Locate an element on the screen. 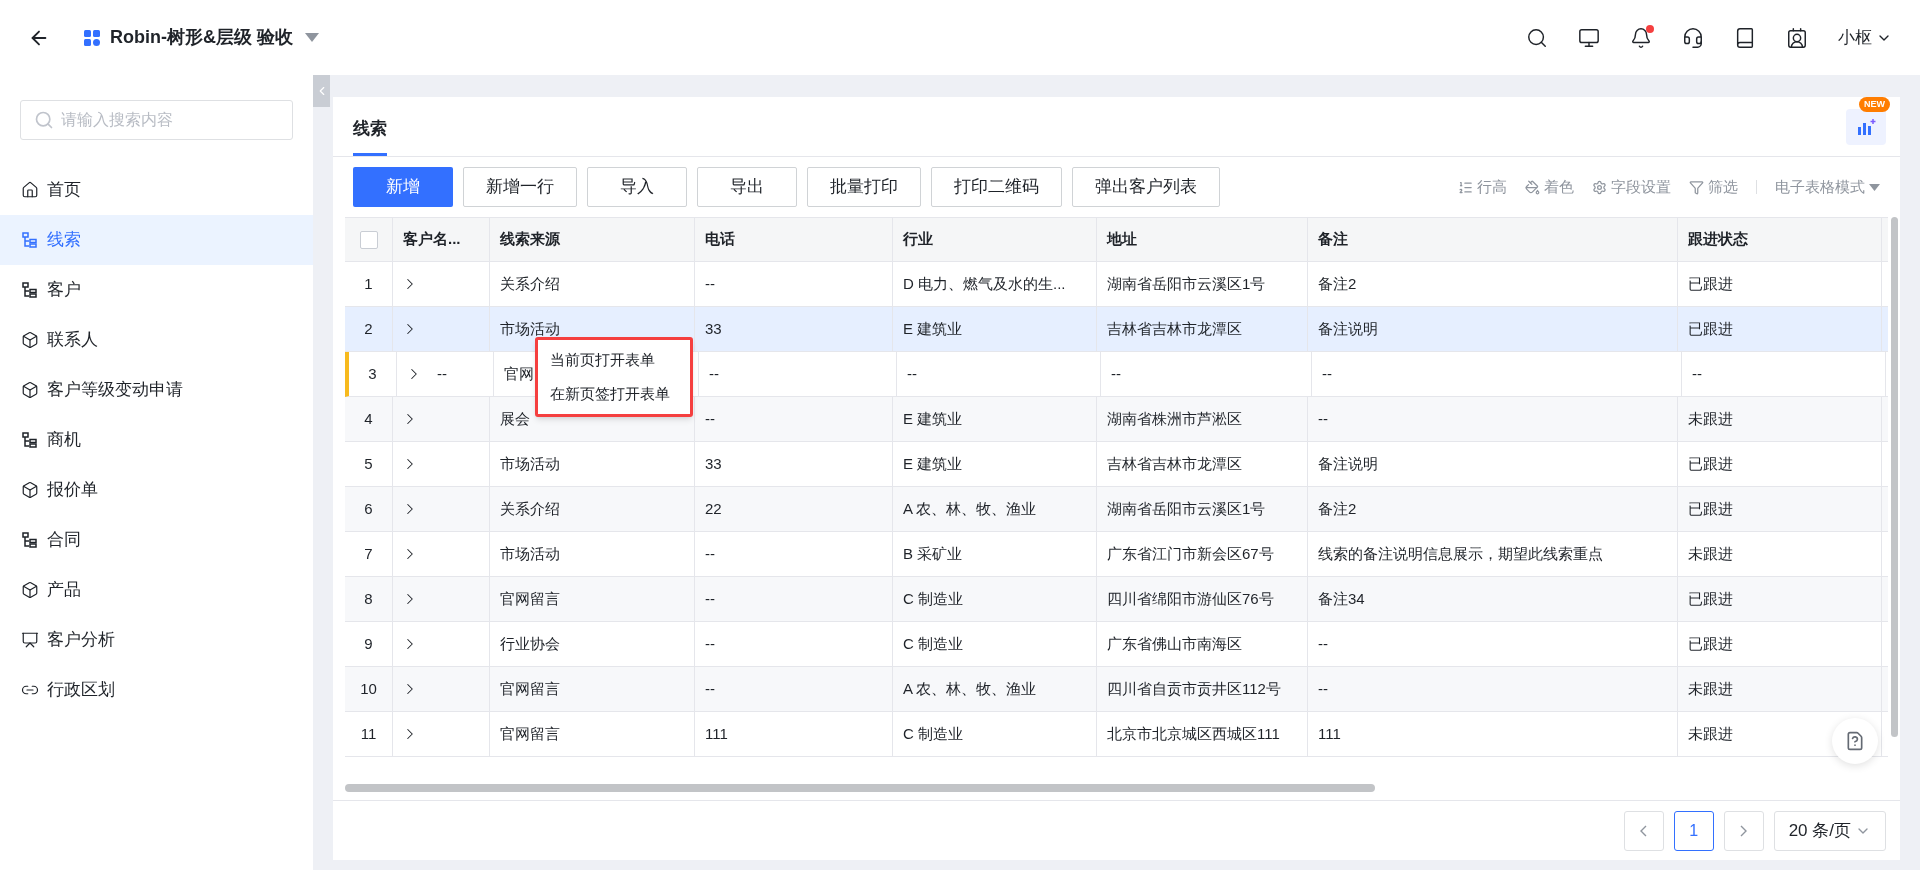 Image resolution: width=1920 pixels, height=870 pixels. row-number: 7 is located at coordinates (368, 553).